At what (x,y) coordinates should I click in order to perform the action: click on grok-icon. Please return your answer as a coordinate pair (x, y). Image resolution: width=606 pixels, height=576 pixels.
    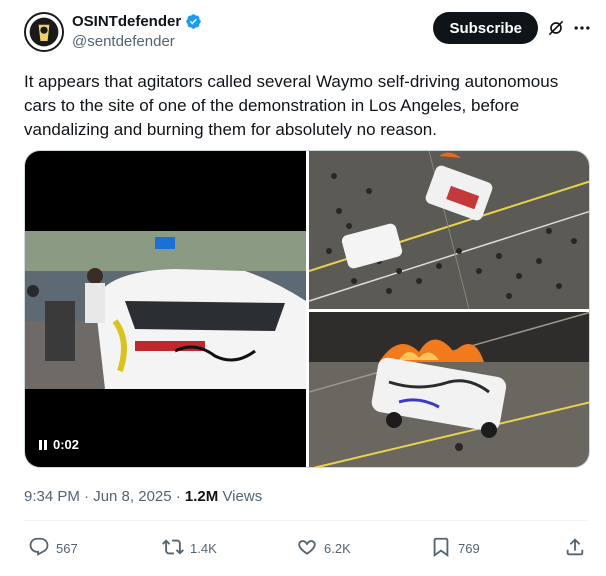
    Looking at the image, I should click on (556, 28).